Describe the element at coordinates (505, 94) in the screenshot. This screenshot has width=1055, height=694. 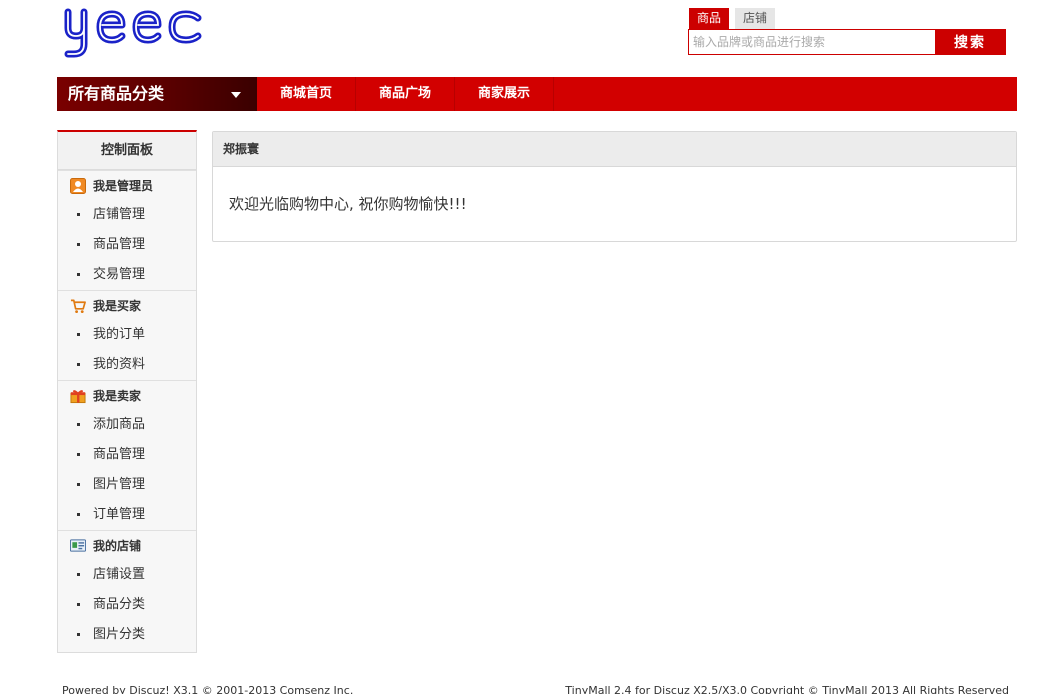
I see `nav-item-merchants: 商家展示` at that location.